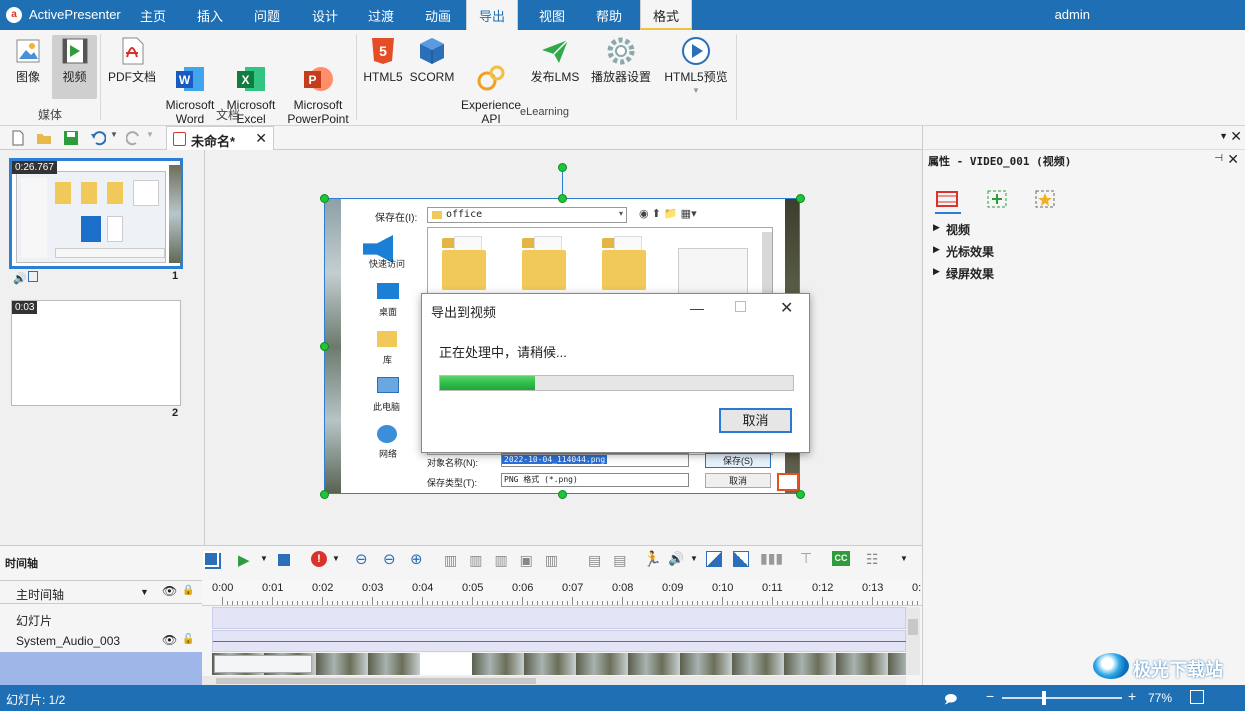  Describe the element at coordinates (970, 273) in the screenshot. I see `section-green-screen: 绿屏效果` at that location.